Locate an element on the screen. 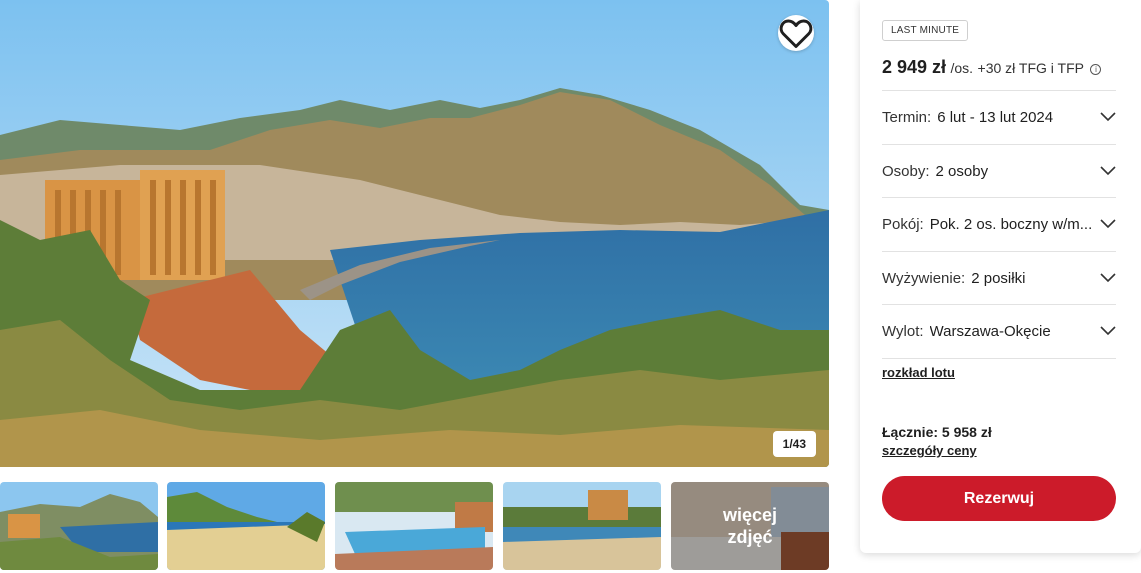 The height and width of the screenshot is (573, 1141). price: 2 949 zł is located at coordinates (914, 67).